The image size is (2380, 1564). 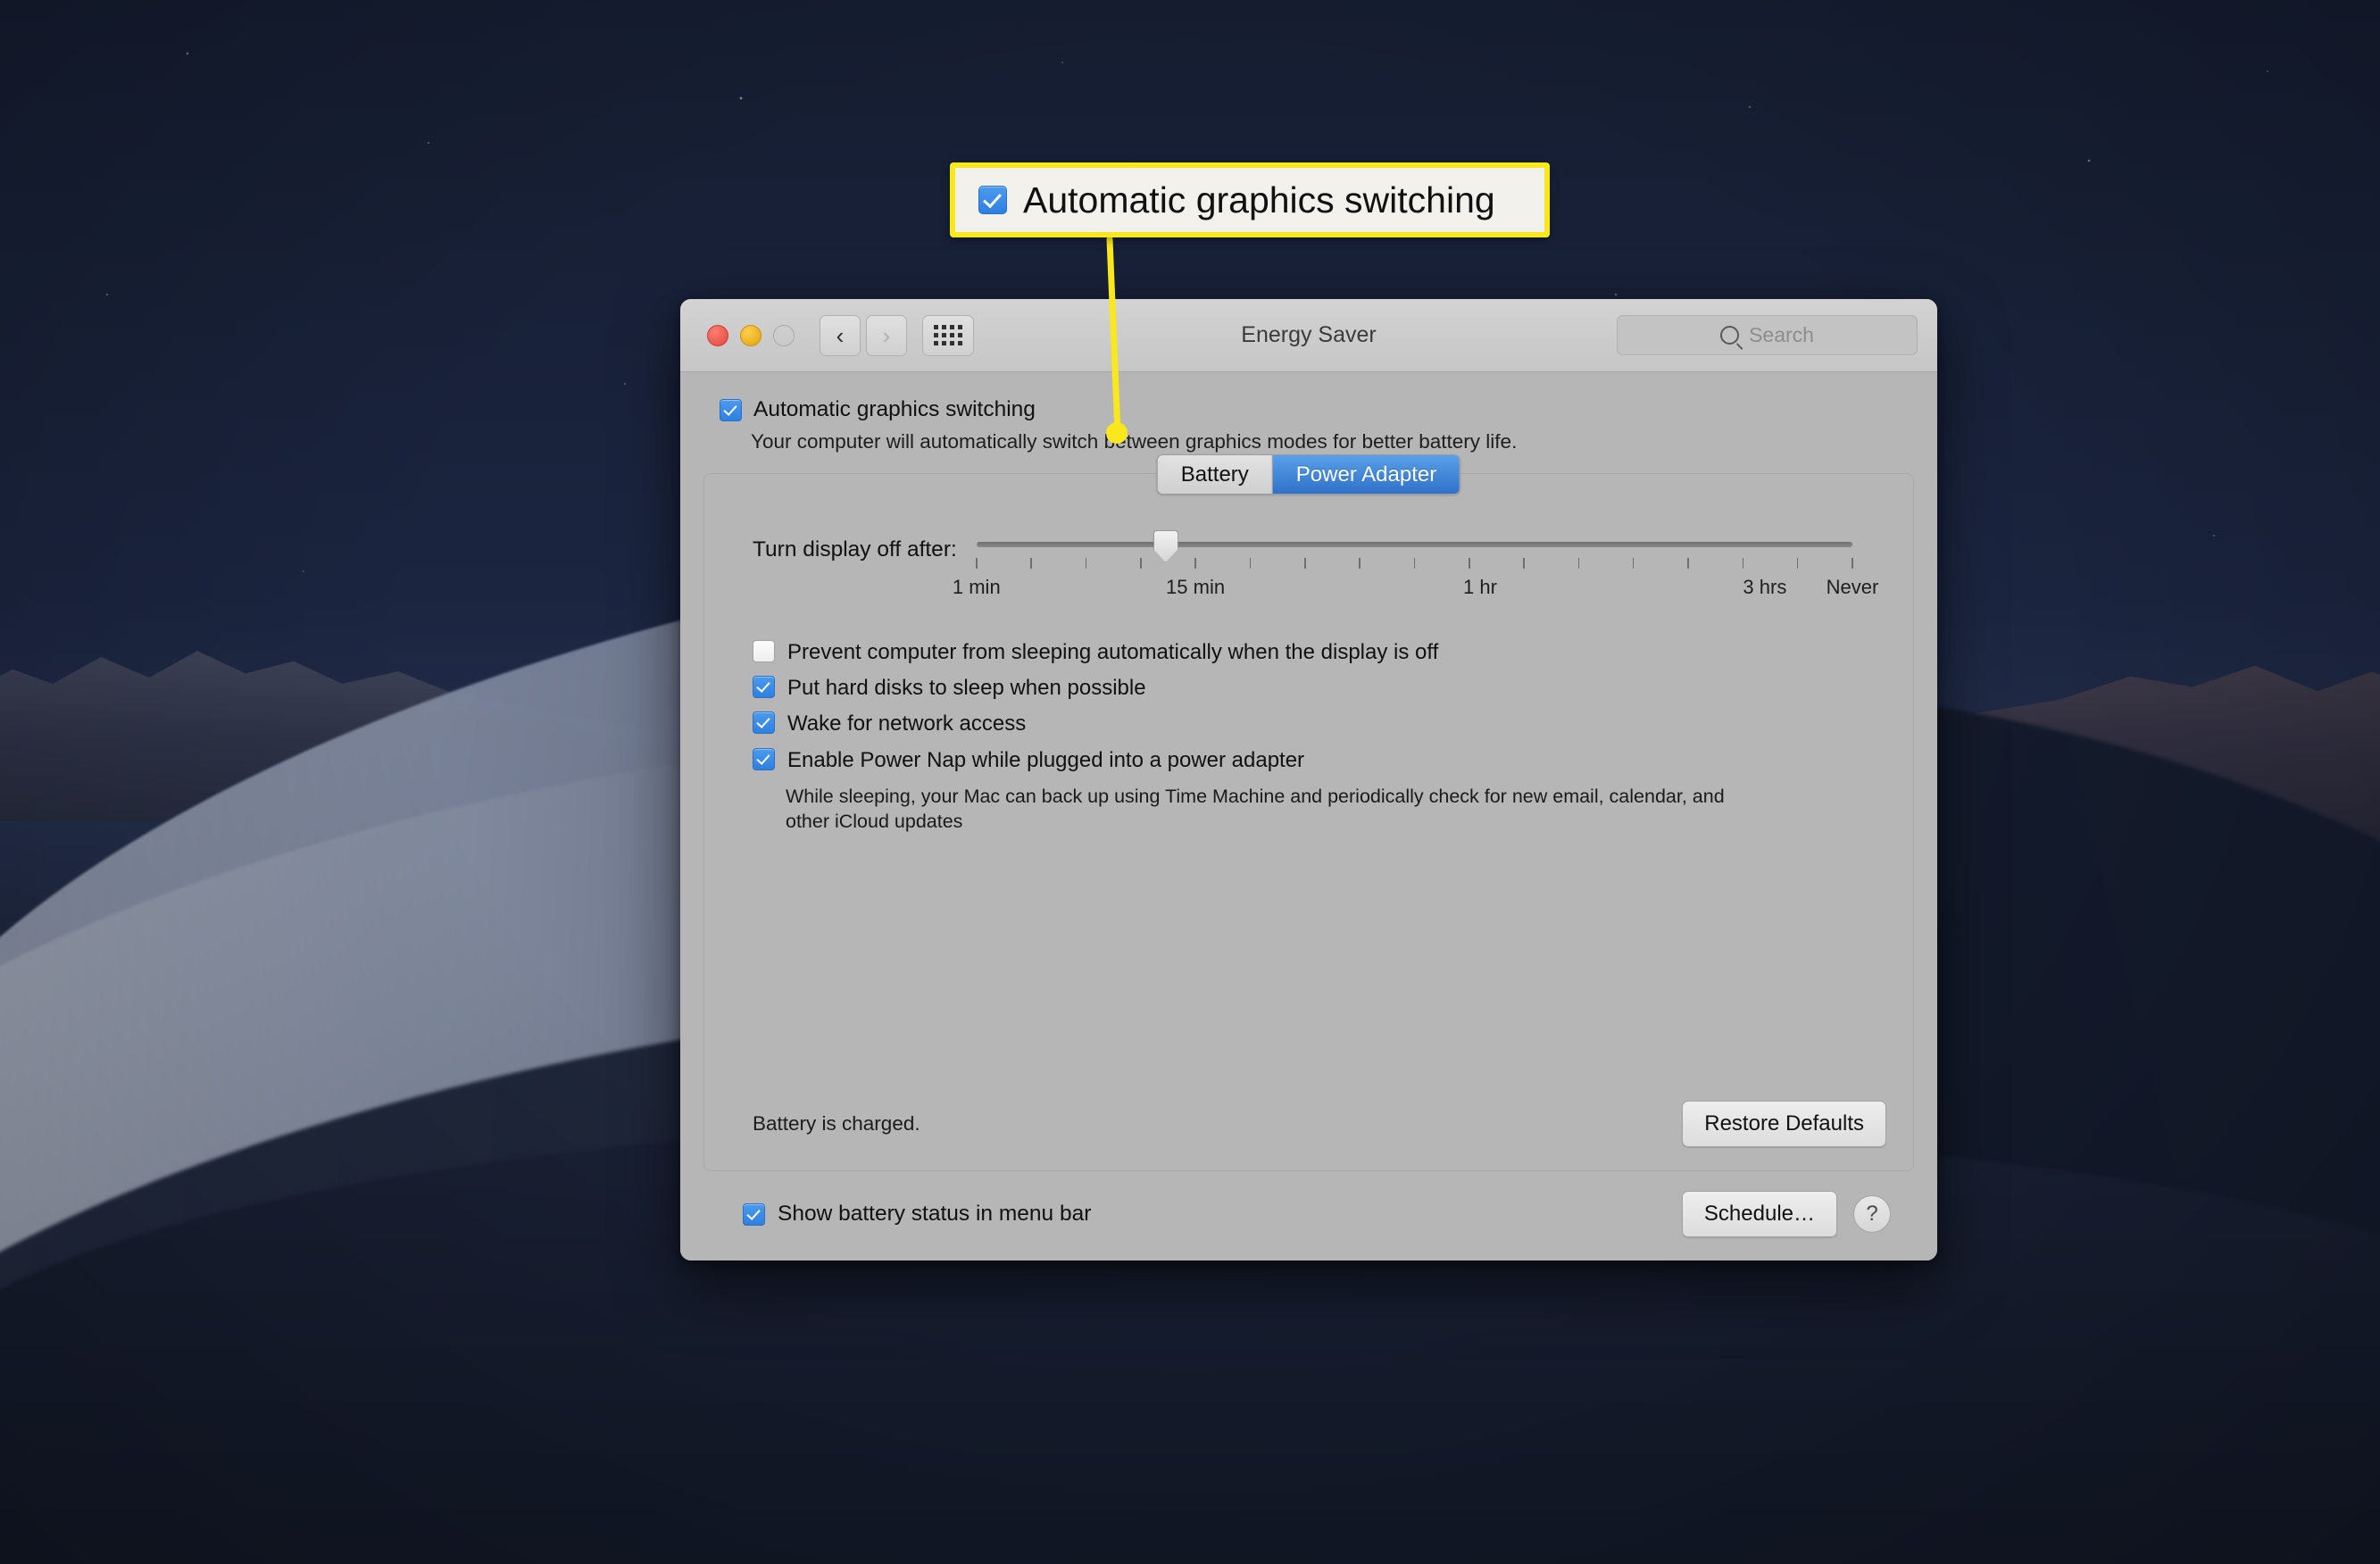 I want to click on power-option-block: Wake for network access, so click(x=1321, y=723).